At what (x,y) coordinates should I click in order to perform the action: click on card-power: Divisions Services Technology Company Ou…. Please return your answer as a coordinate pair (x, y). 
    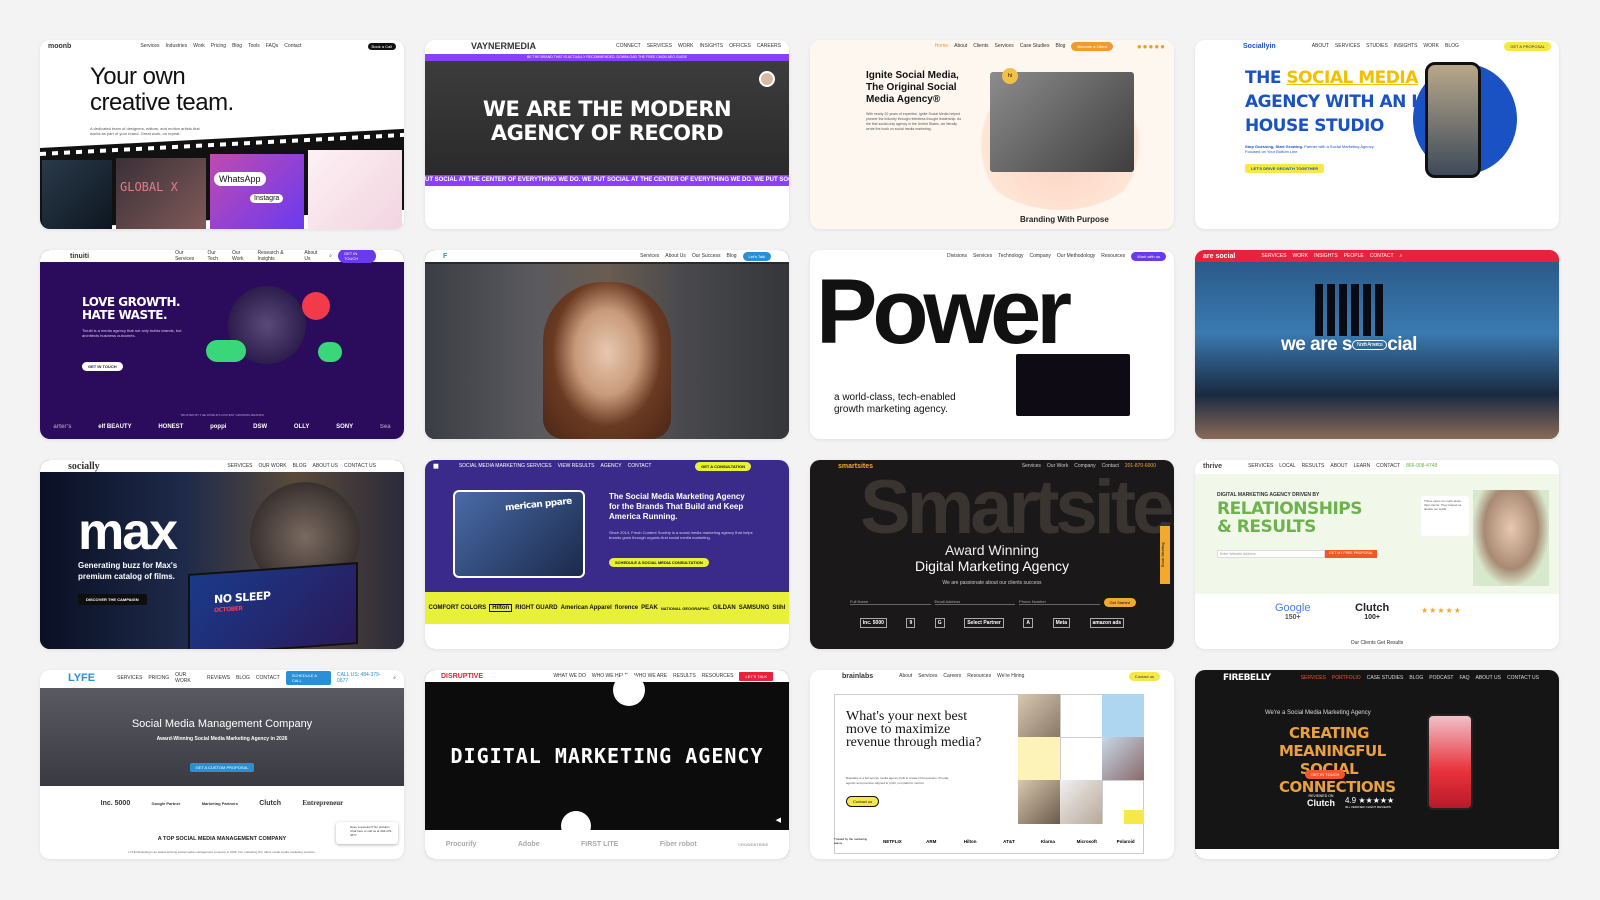
    Looking at the image, I should click on (992, 344).